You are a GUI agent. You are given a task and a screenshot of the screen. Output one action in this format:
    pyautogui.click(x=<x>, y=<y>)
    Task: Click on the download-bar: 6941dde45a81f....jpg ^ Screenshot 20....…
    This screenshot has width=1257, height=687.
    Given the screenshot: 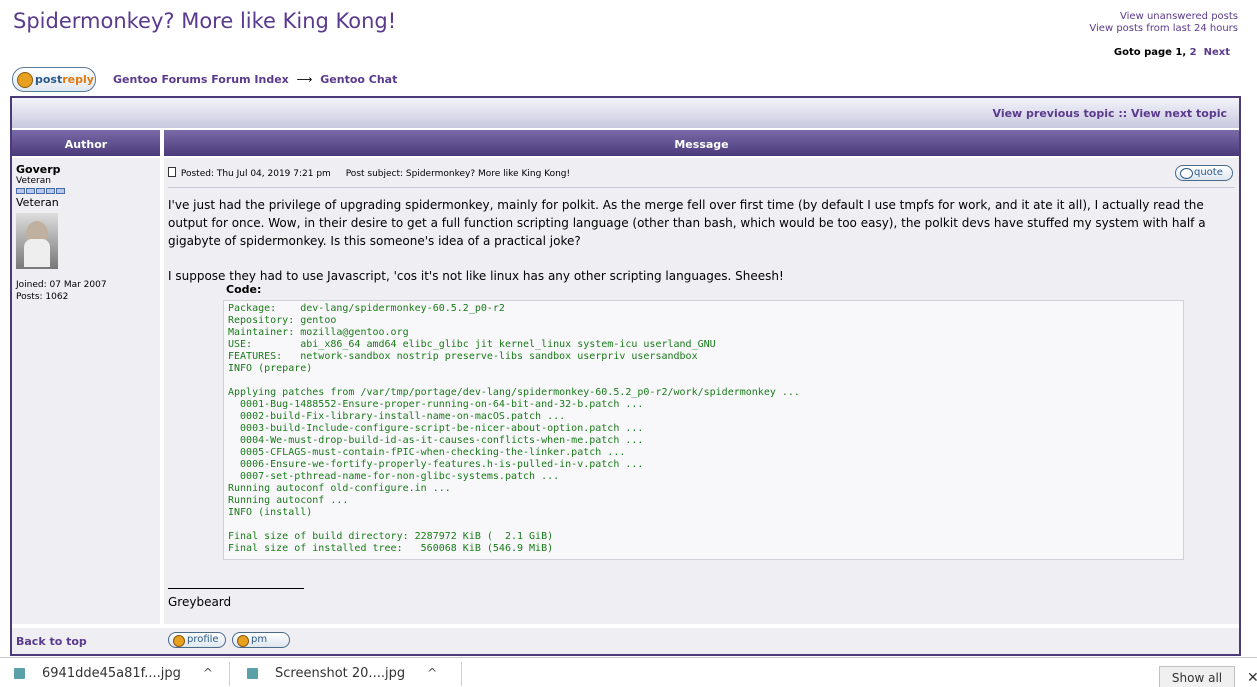 What is the action you would take?
    pyautogui.click(x=628, y=672)
    